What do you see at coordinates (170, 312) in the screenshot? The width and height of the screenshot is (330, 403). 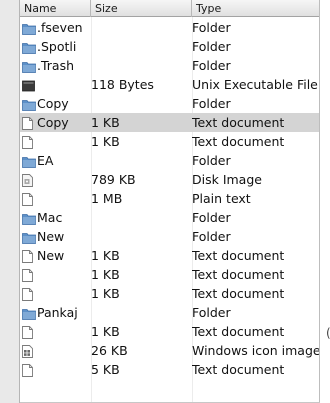 I see `file-row: Pankaj Folder` at bounding box center [170, 312].